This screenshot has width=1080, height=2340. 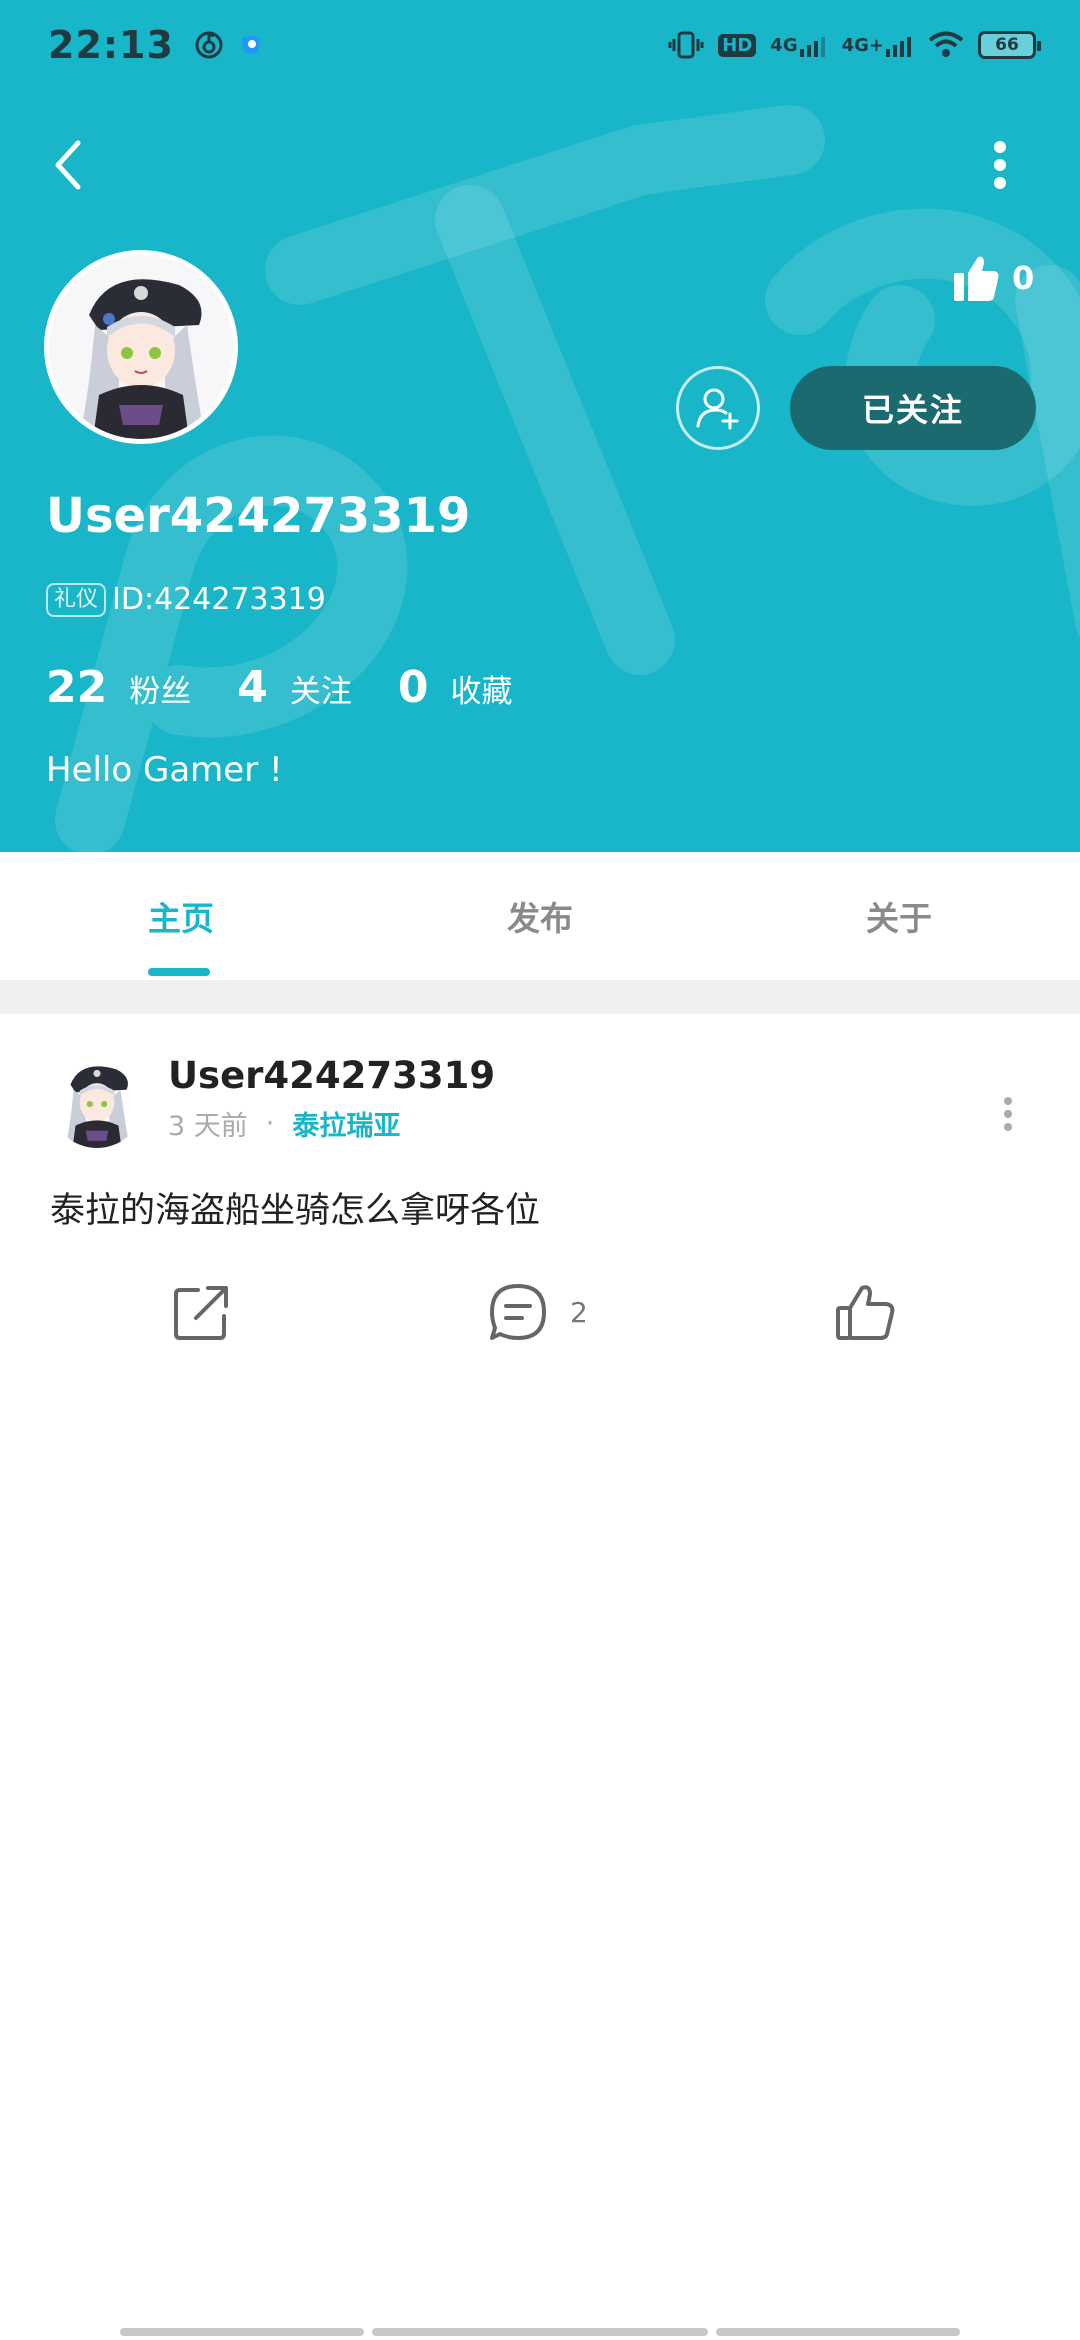 I want to click on status-time: 22:13, so click(x=111, y=45).